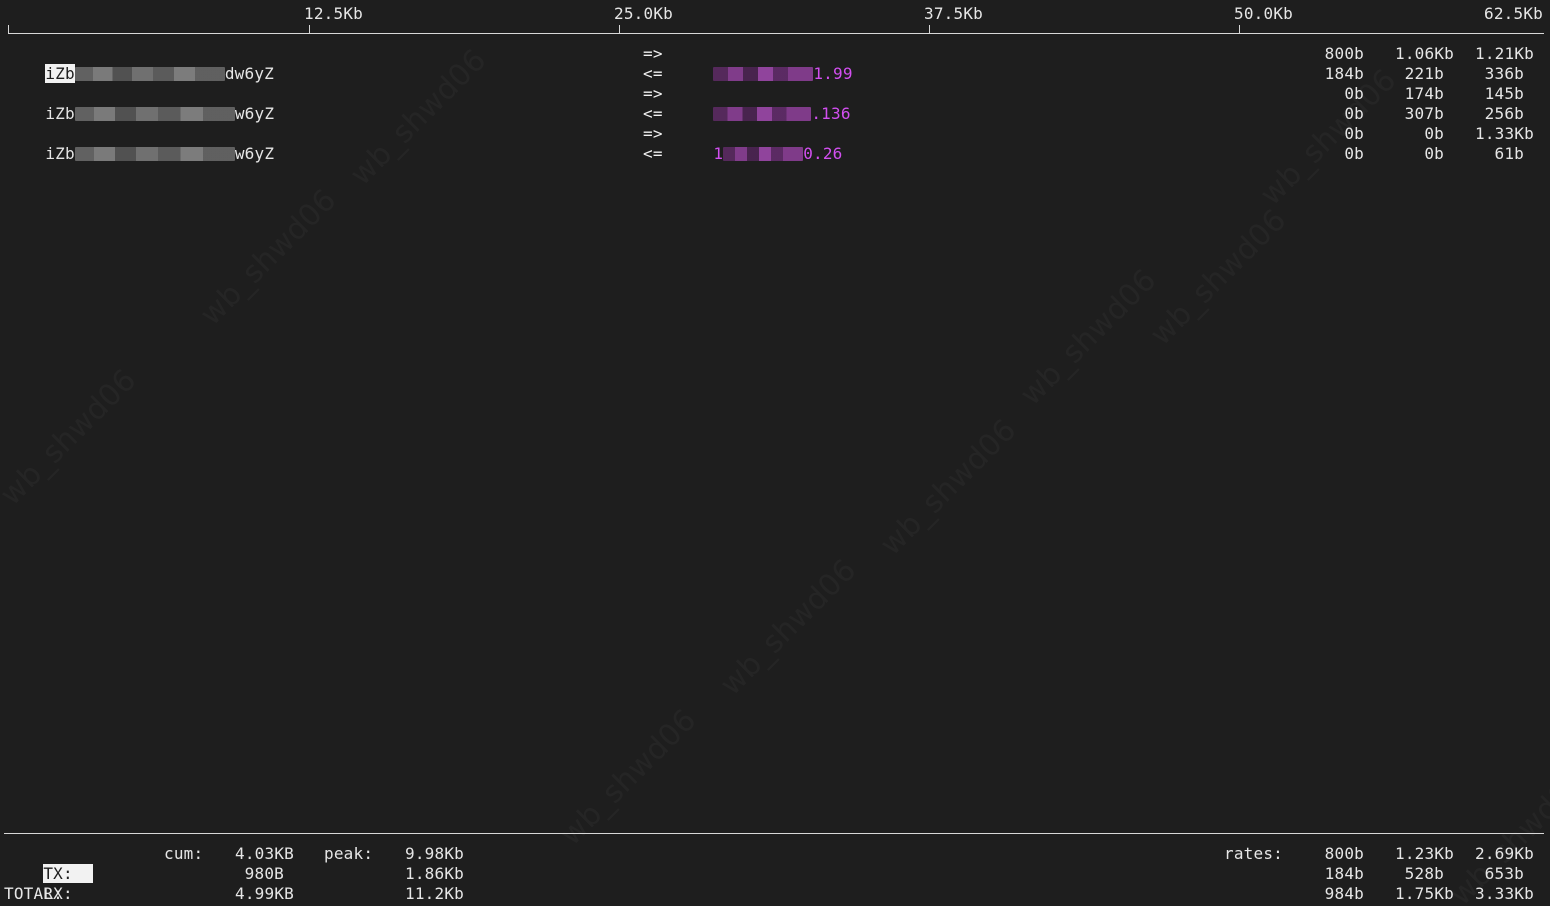  What do you see at coordinates (184, 853) in the screenshot?
I see `cum-label: cum:` at bounding box center [184, 853].